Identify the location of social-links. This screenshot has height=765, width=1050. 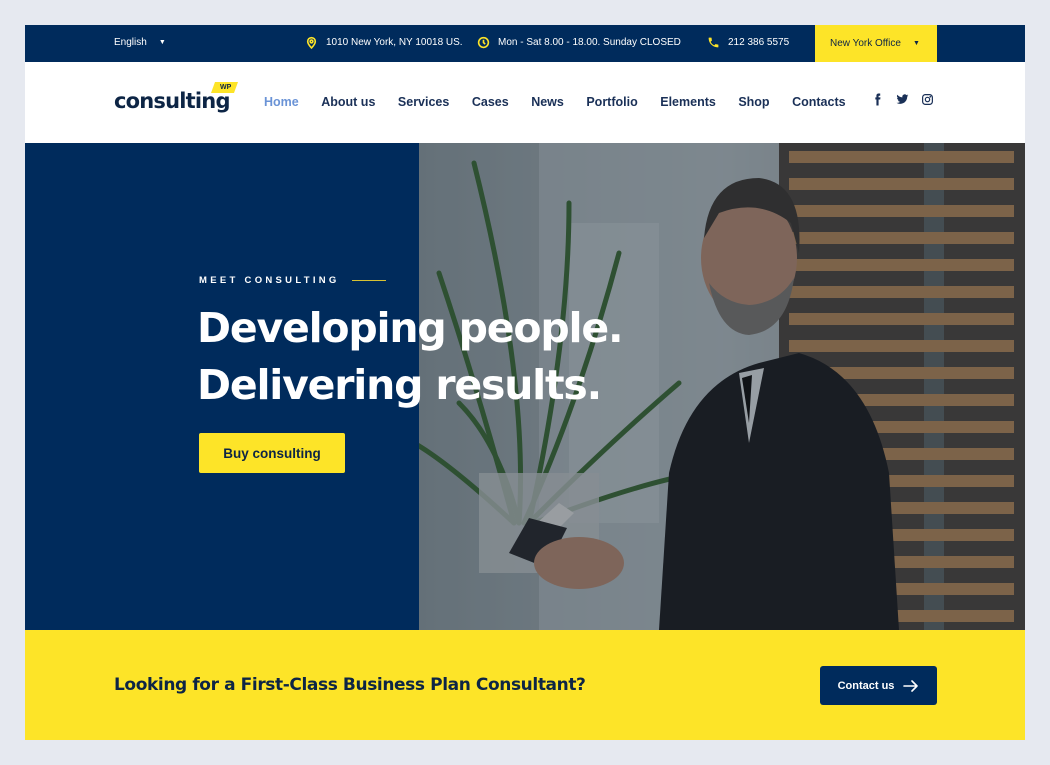
(902, 99).